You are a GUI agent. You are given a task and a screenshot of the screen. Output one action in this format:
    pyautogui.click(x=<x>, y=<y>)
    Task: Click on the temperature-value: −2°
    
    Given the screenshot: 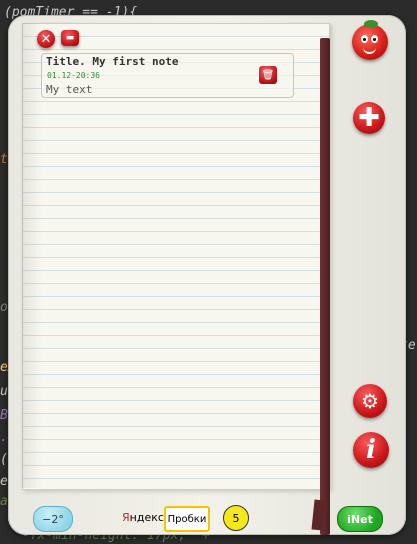 What is the action you would take?
    pyautogui.click(x=53, y=519)
    